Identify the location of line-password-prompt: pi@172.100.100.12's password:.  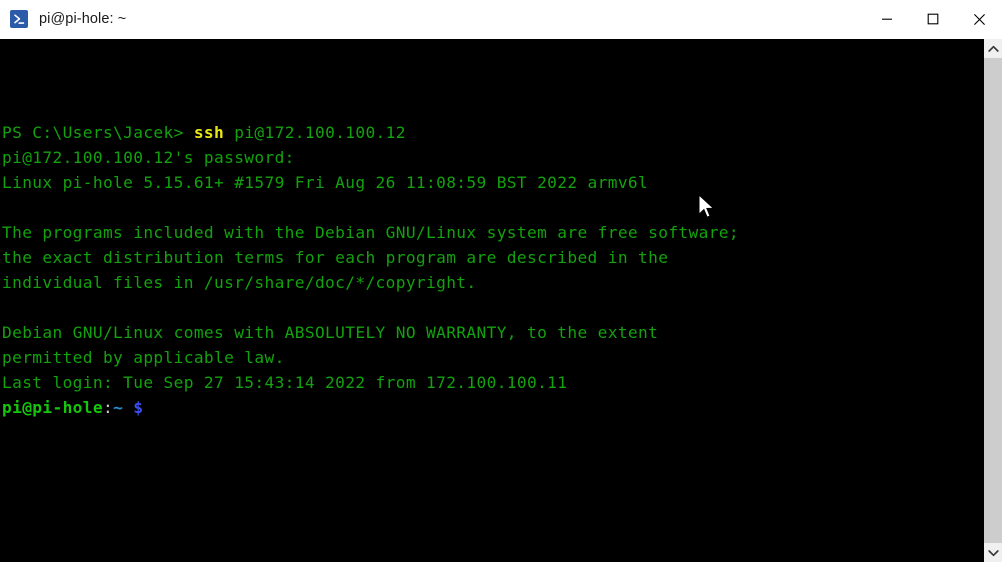
(492, 157).